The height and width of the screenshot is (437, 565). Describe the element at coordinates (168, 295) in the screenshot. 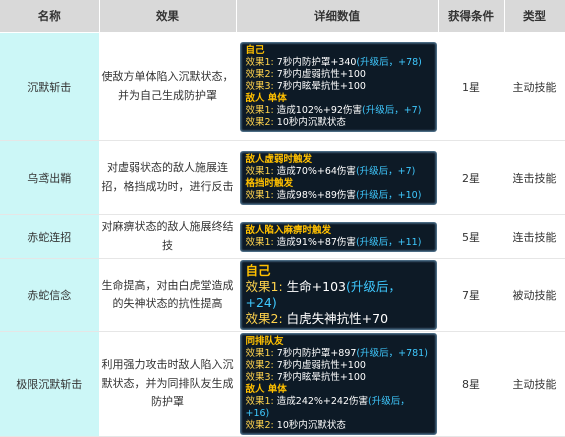

I see `skill-effect: 生命提高，对由白虎堂造成的失神状态的抗性提高` at that location.